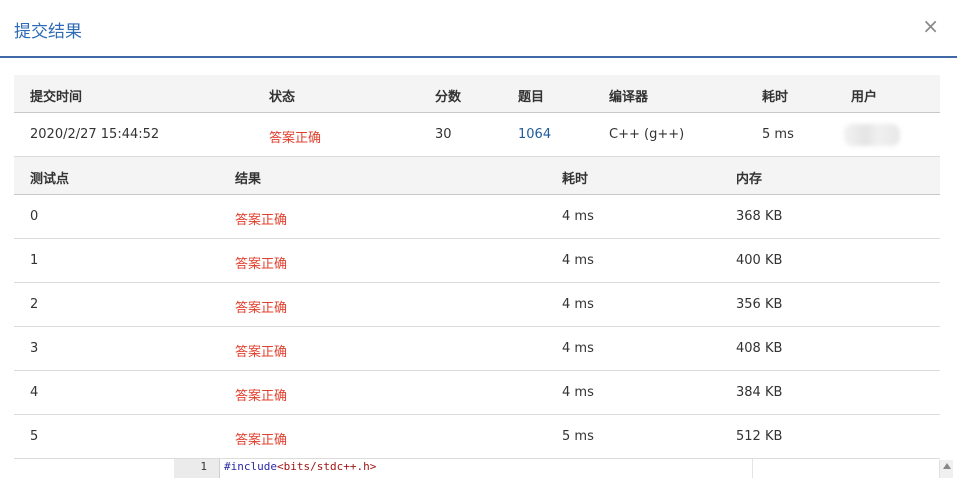 This screenshot has height=478, width=957. I want to click on compiler-value: C++ (g++), so click(647, 134).